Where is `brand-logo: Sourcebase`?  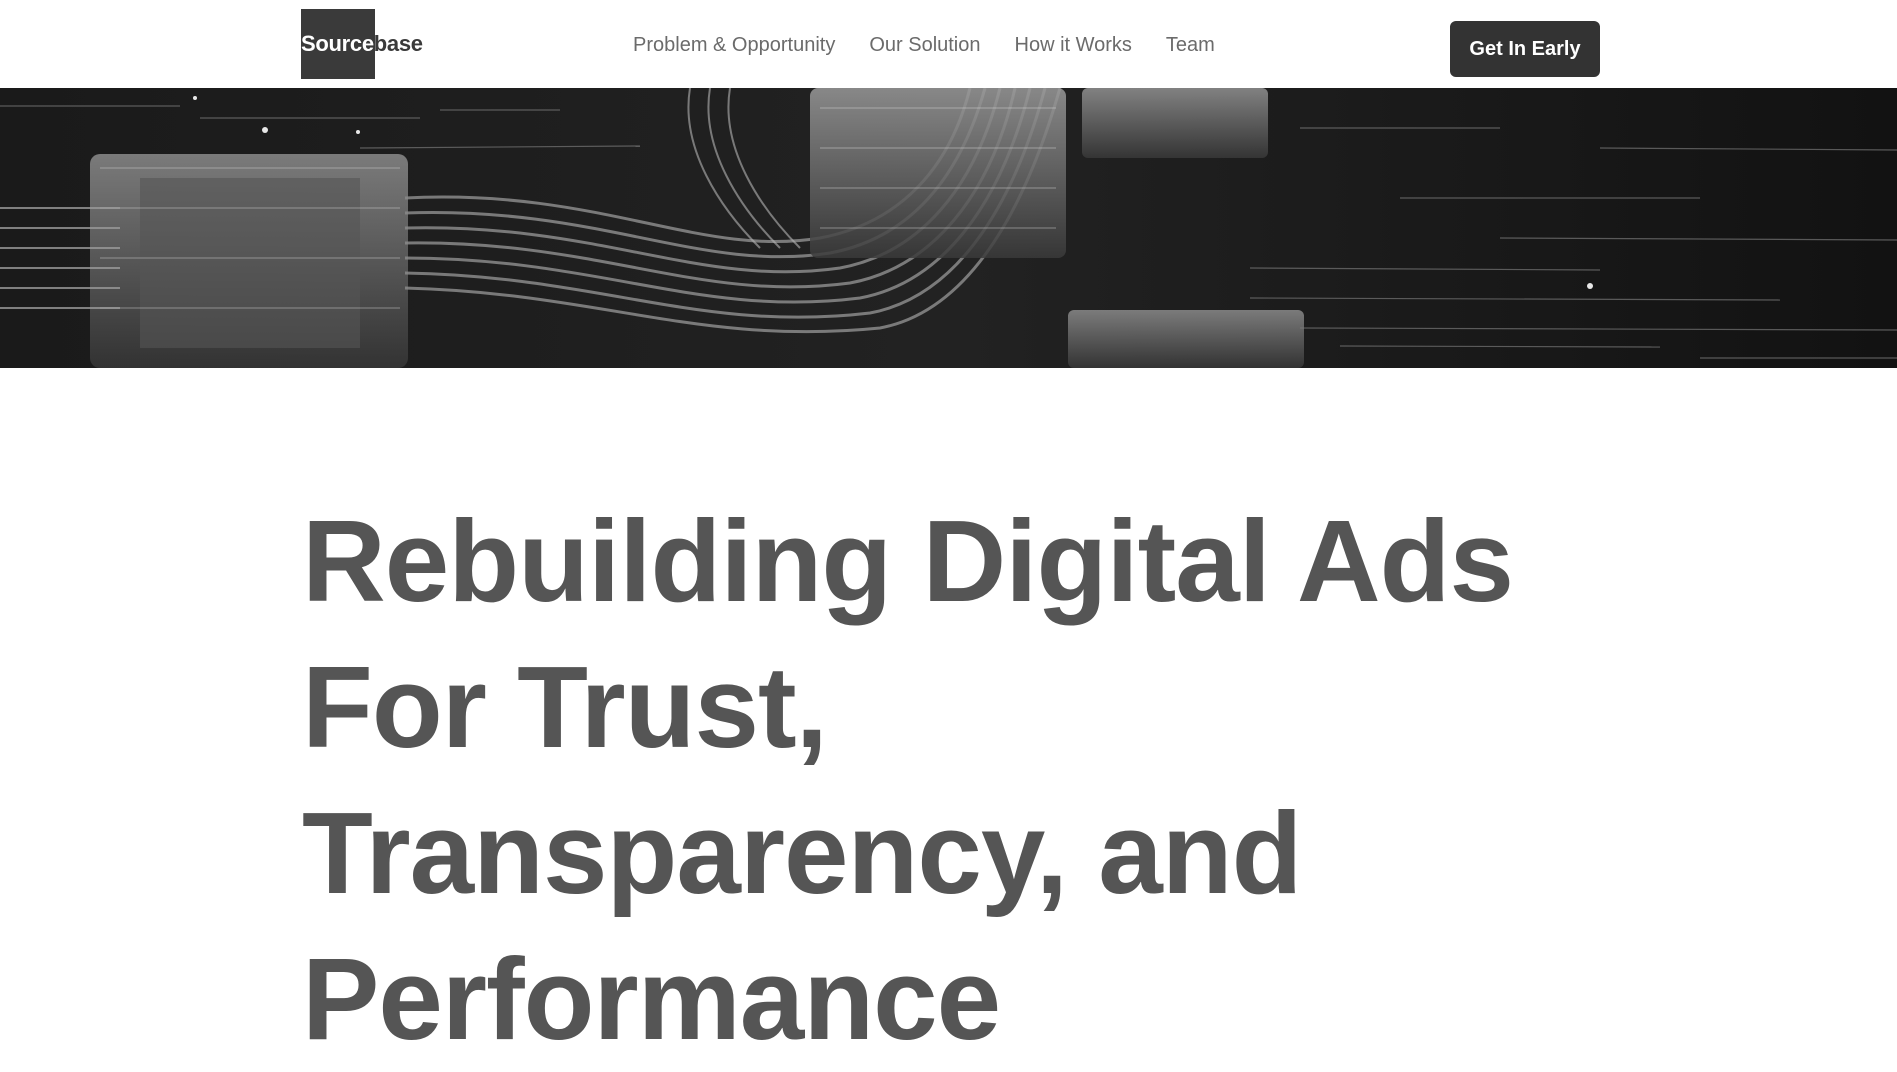
brand-logo: Sourcebase is located at coordinates (362, 44).